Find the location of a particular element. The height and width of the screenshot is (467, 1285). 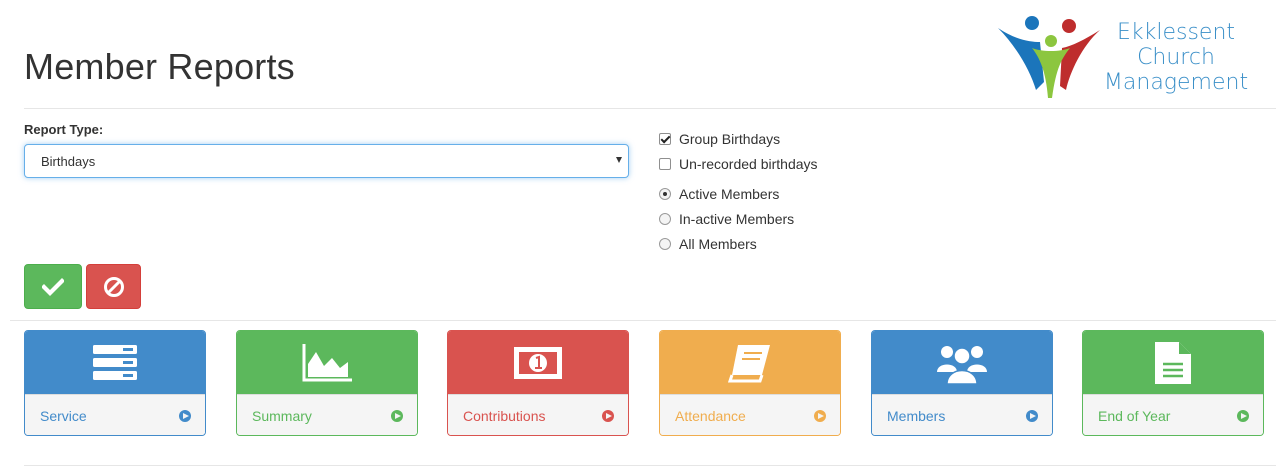

tile-summary: Summary is located at coordinates (327, 383).